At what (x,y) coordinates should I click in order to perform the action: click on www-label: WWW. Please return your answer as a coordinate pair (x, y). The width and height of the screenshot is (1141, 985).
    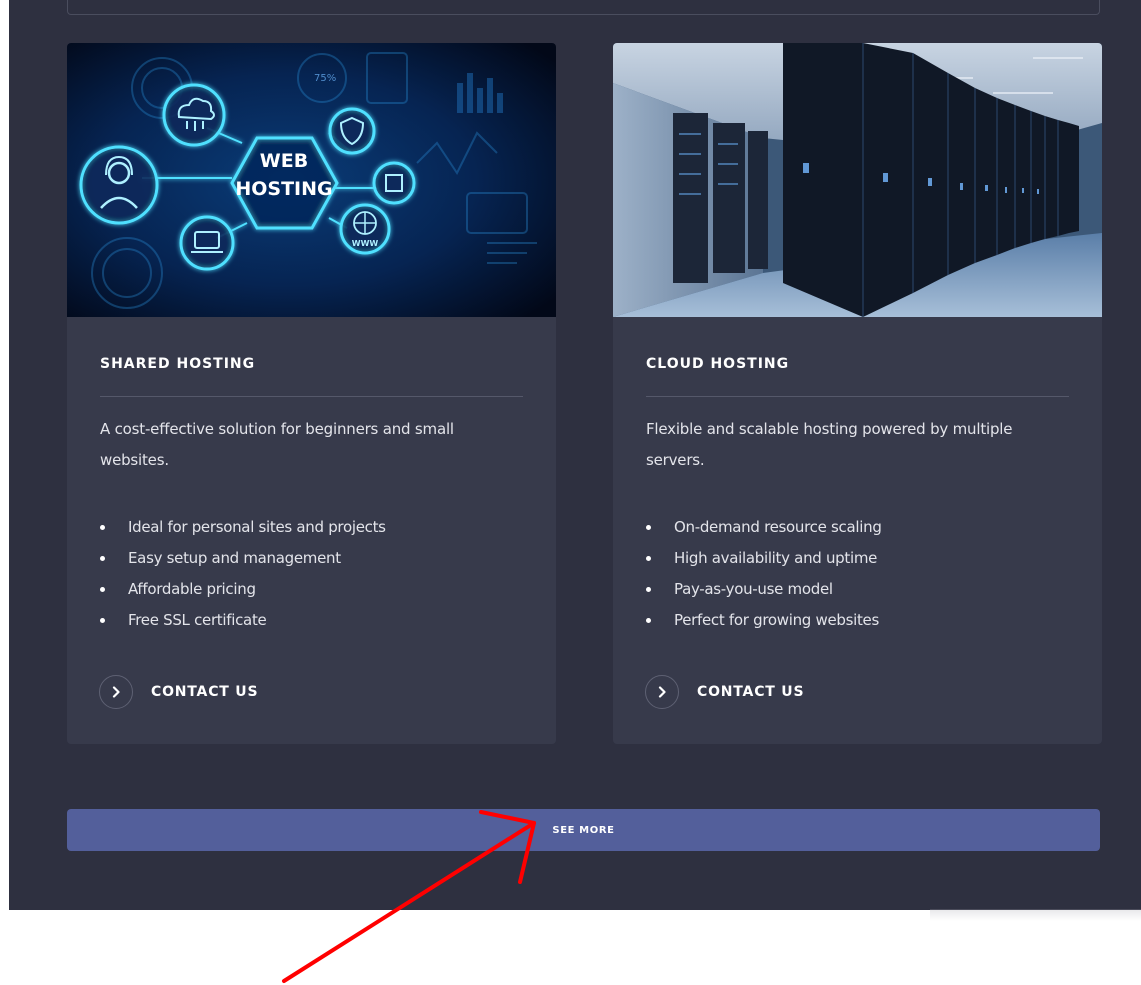
    Looking at the image, I should click on (365, 243).